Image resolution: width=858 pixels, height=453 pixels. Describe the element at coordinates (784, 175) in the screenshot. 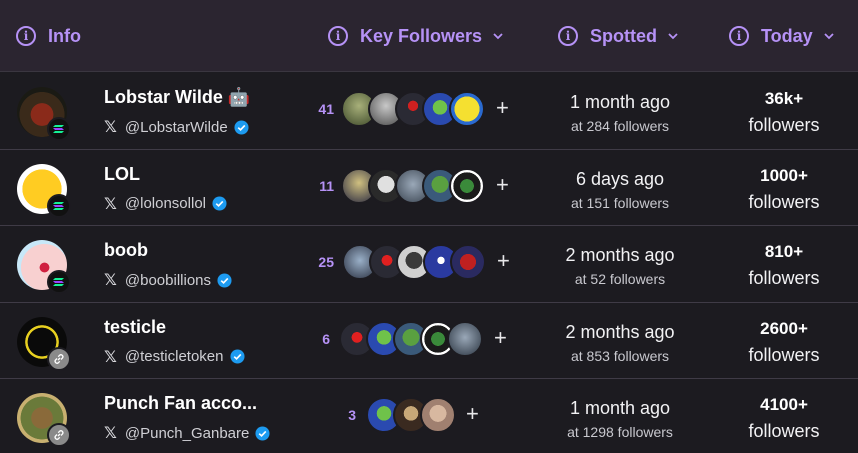

I see `today-count: 1000+` at that location.